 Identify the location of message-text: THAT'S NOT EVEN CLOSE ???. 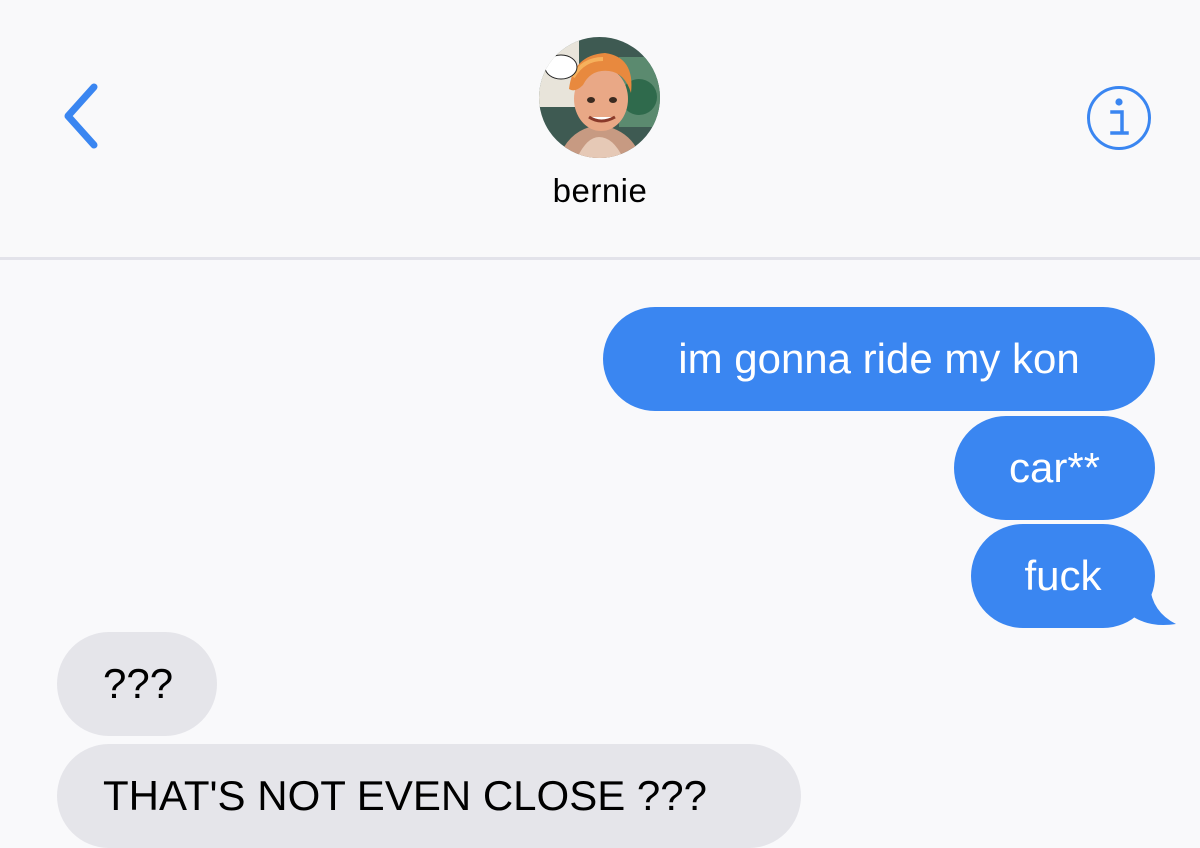
(405, 795).